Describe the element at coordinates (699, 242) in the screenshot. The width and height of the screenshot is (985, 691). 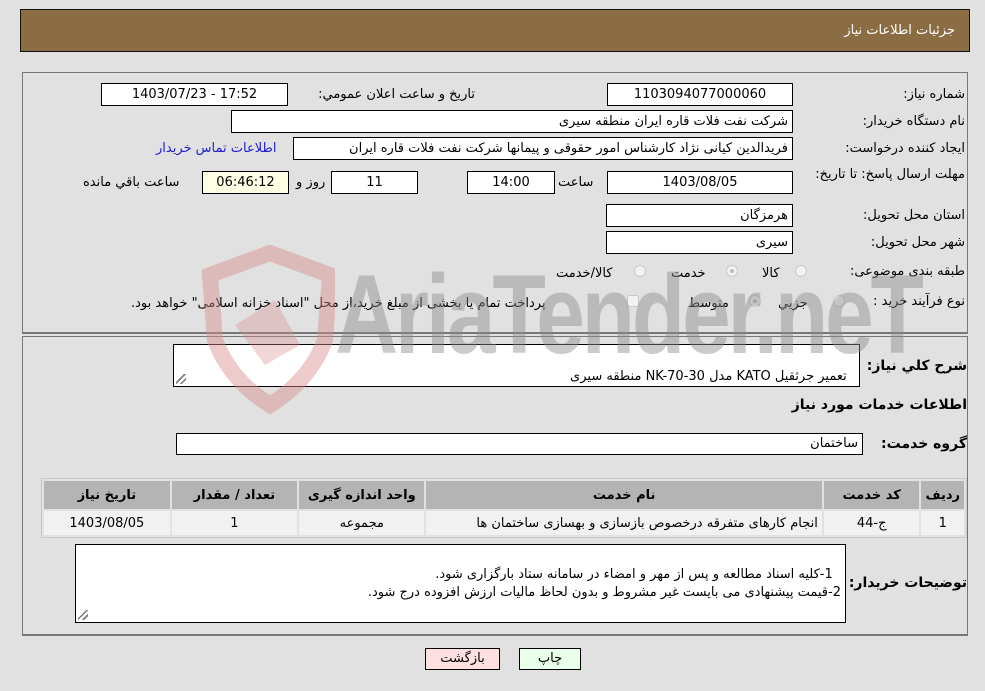
I see `city-field: سیری` at that location.